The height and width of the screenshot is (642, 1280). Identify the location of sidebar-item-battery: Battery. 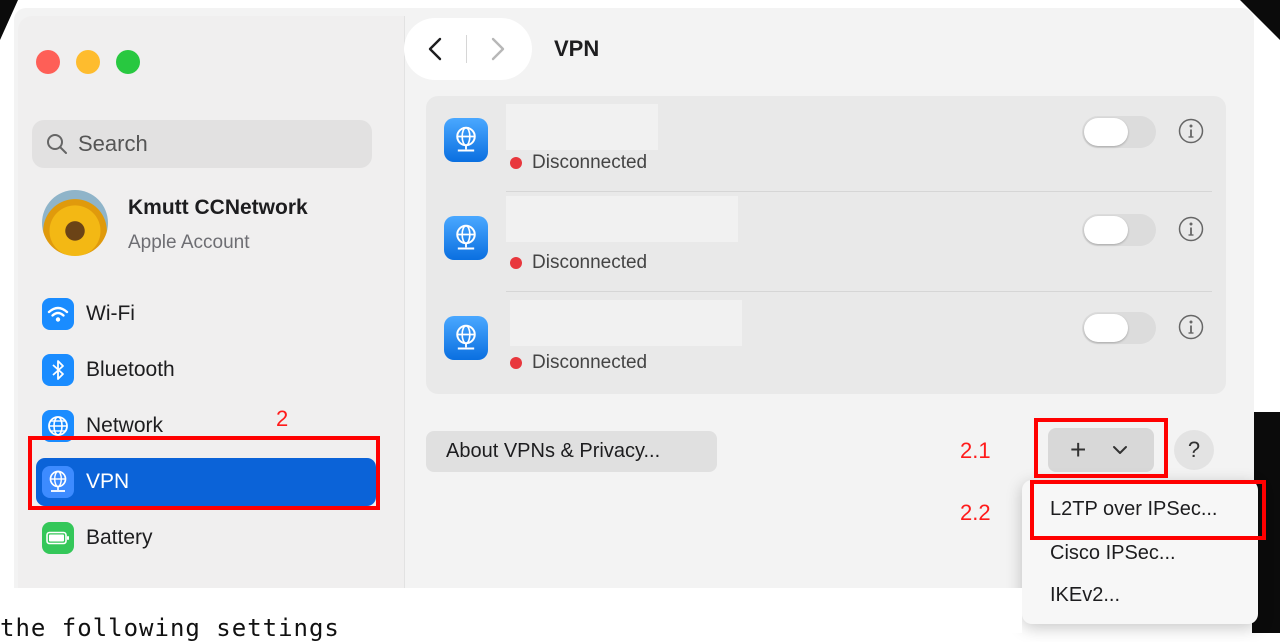
(206, 538).